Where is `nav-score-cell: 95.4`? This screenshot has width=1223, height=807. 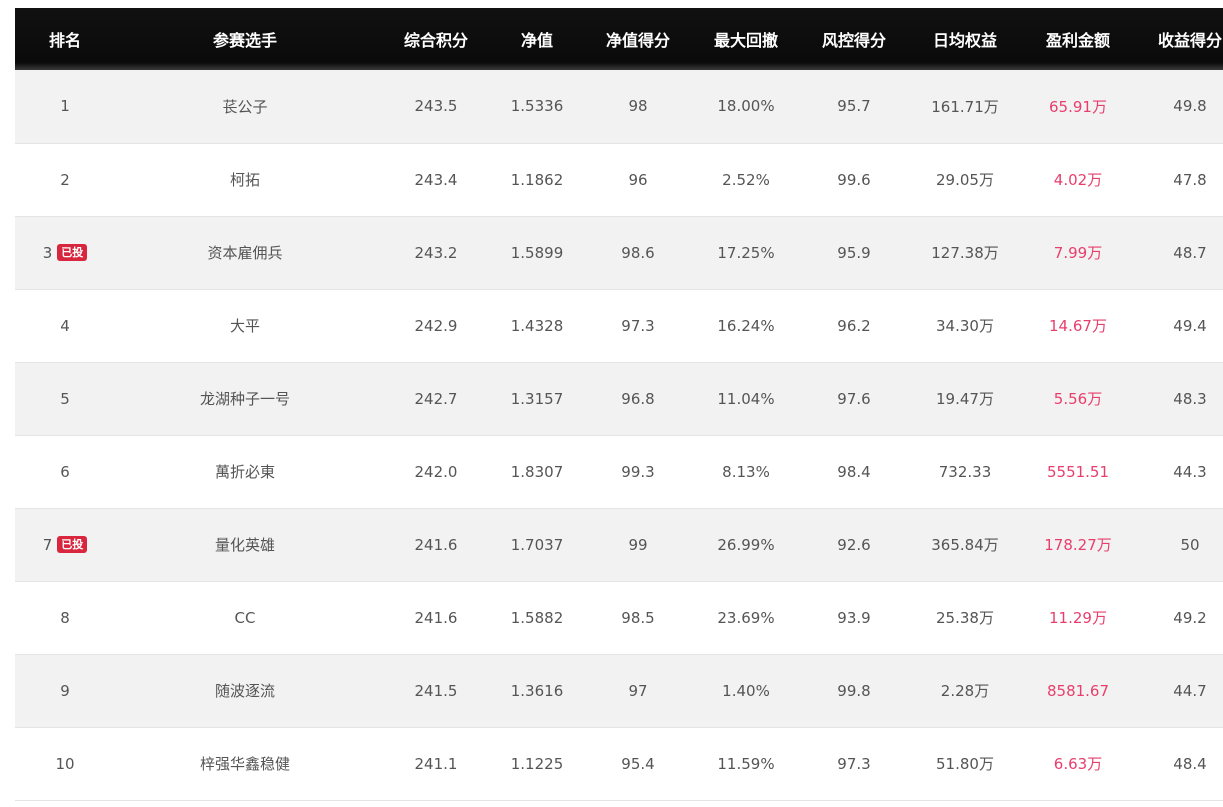
nav-score-cell: 95.4 is located at coordinates (638, 763).